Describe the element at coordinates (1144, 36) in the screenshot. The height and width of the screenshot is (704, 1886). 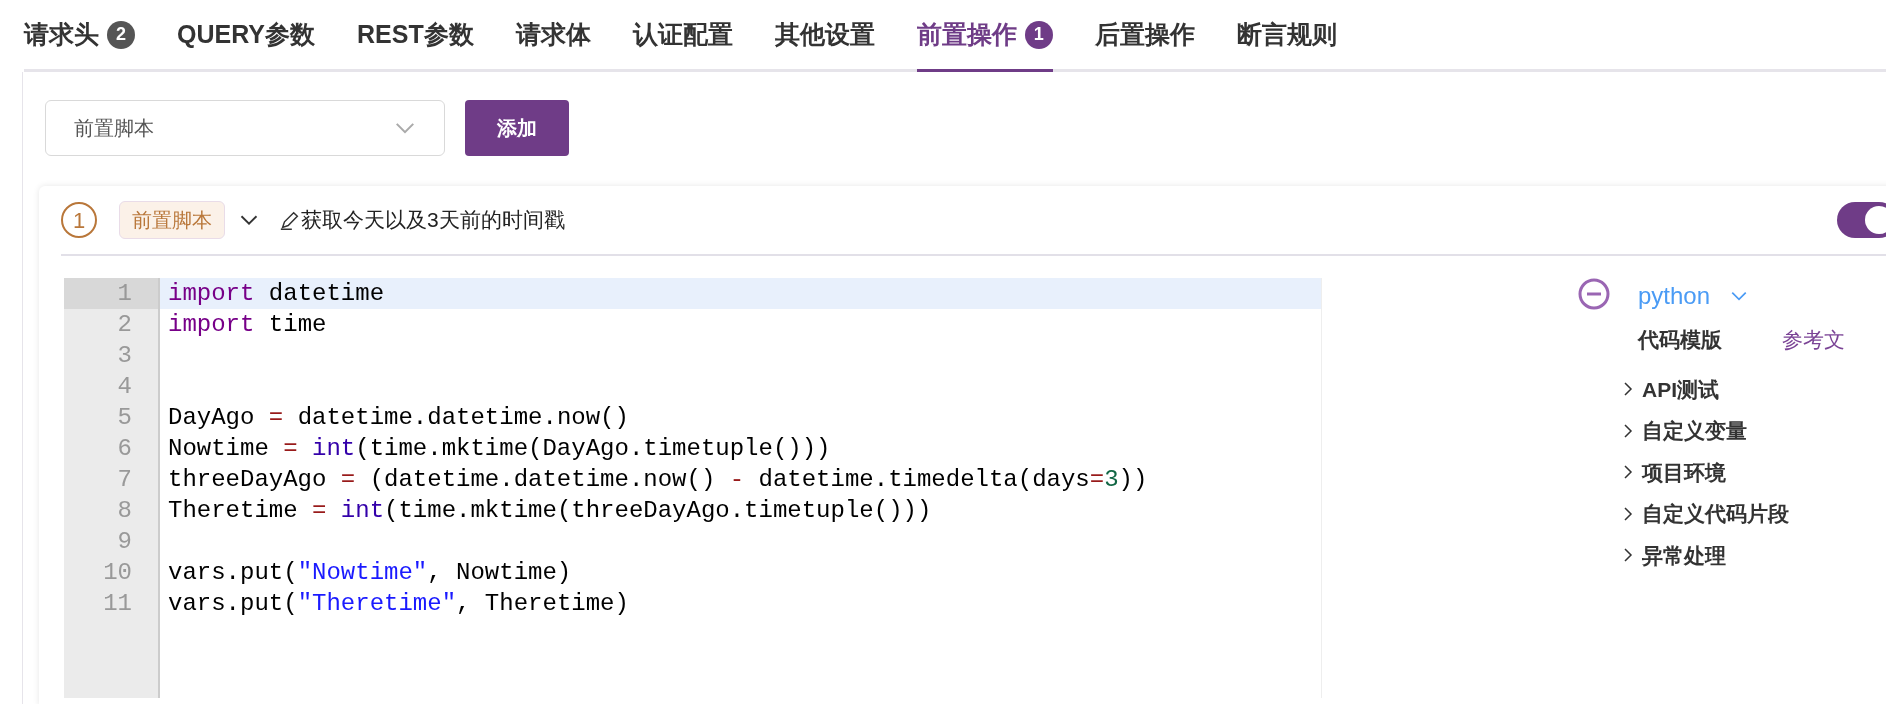
I see `tab: 后置操作` at that location.